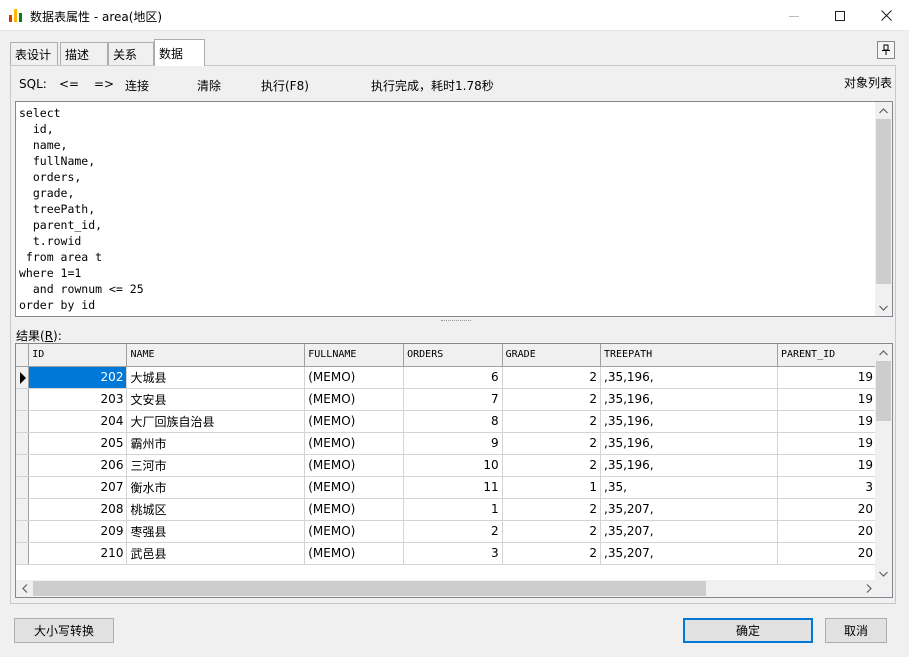  I want to click on cancel-button: 取消, so click(856, 630).